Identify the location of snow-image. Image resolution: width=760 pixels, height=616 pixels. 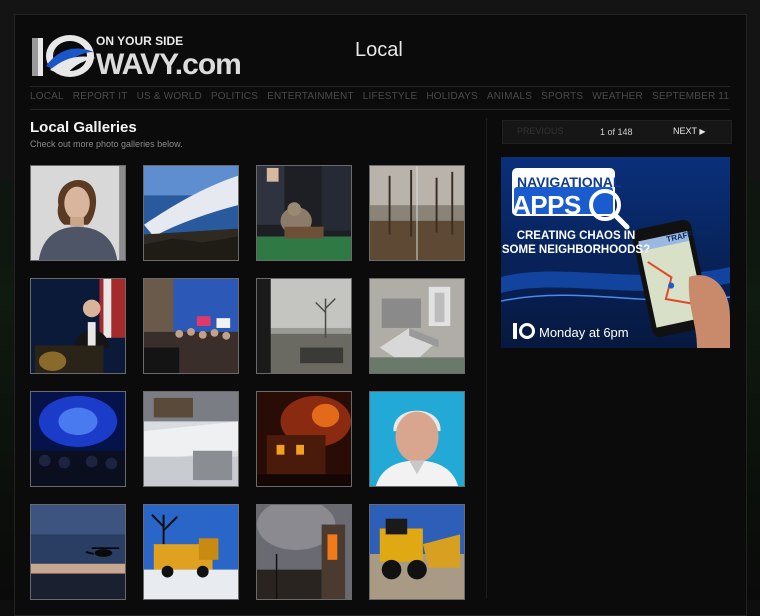
(191, 439).